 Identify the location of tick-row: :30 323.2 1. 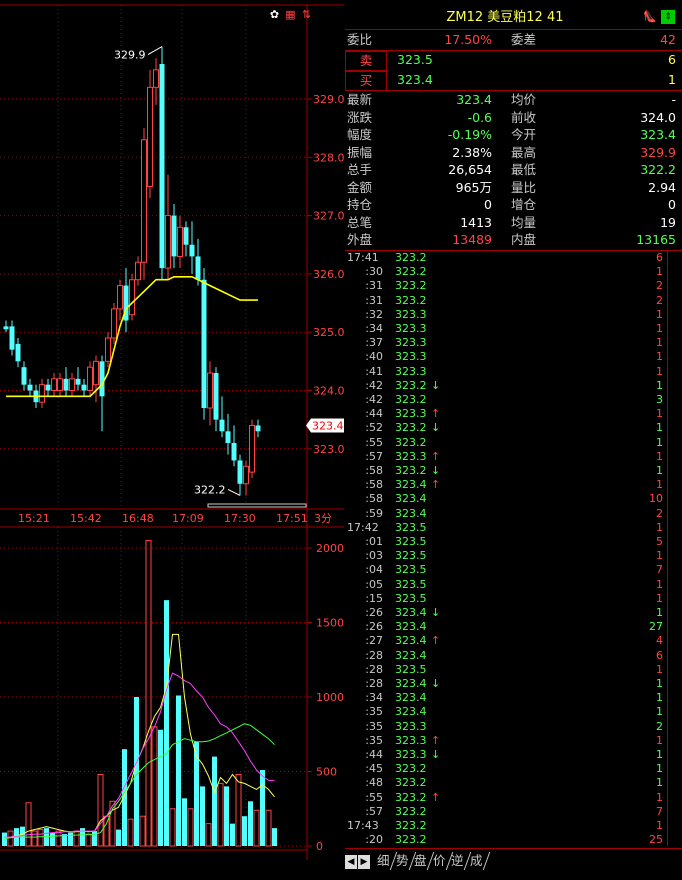
(505, 272).